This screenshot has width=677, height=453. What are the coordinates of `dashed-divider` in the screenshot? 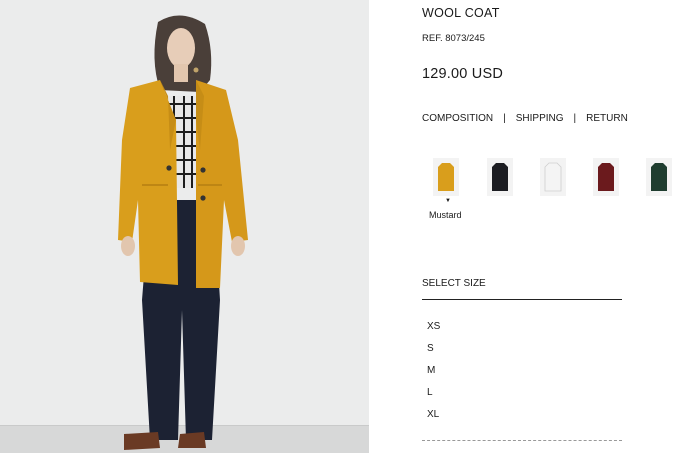 It's located at (522, 440).